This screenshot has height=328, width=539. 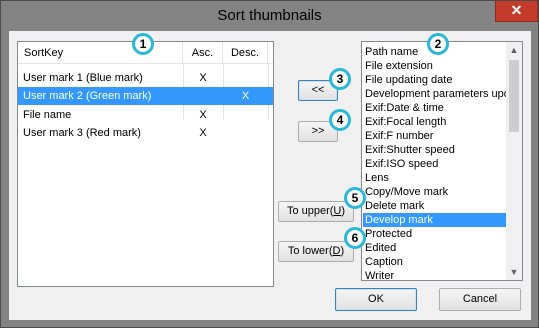 I want to click on sortkey-cell: User mark 2 (Green mark), so click(x=87, y=96).